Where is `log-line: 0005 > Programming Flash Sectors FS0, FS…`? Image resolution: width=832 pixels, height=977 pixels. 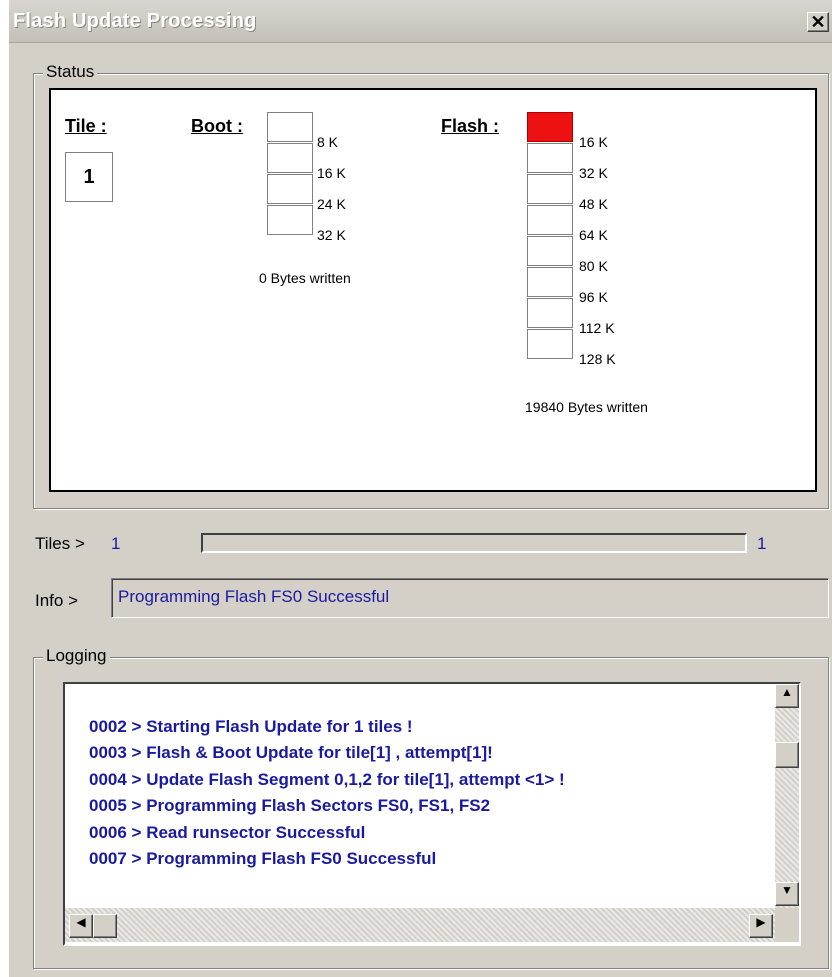
log-line: 0005 > Programming Flash Sectors FS0, FS… is located at coordinates (290, 806).